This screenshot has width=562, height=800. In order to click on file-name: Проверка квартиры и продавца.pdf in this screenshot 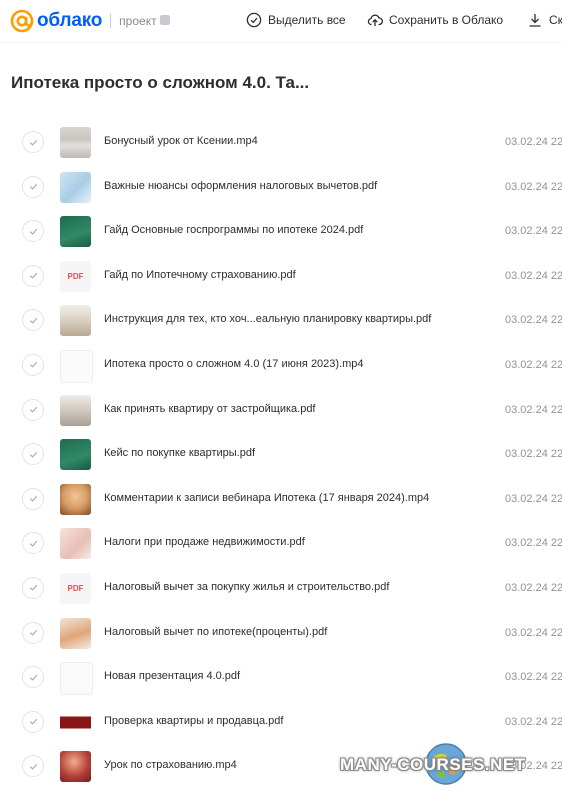, I will do `click(193, 721)`.